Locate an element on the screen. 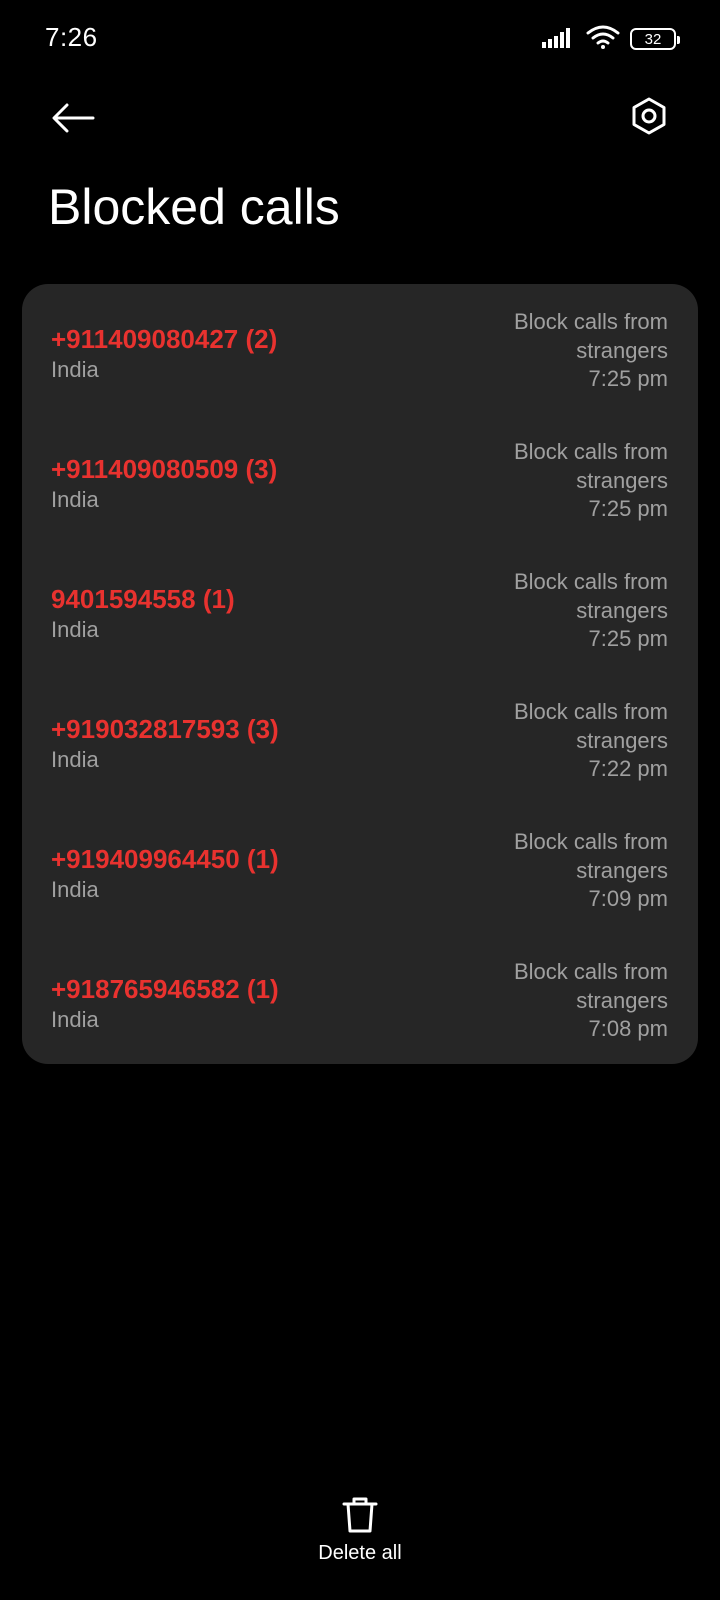  call-meta: Block calls from strangers 7:22 pm is located at coordinates (568, 741).